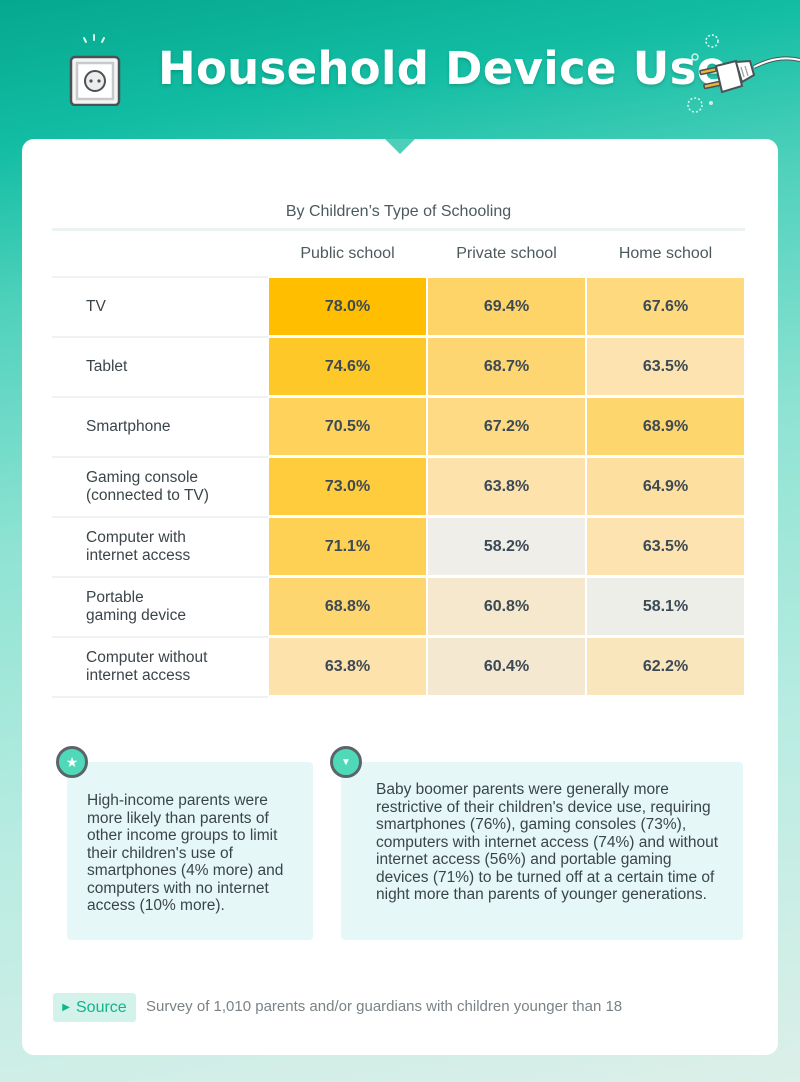 The image size is (800, 1082). Describe the element at coordinates (506, 366) in the screenshot. I see `heatmap-cell: 68.7%` at that location.